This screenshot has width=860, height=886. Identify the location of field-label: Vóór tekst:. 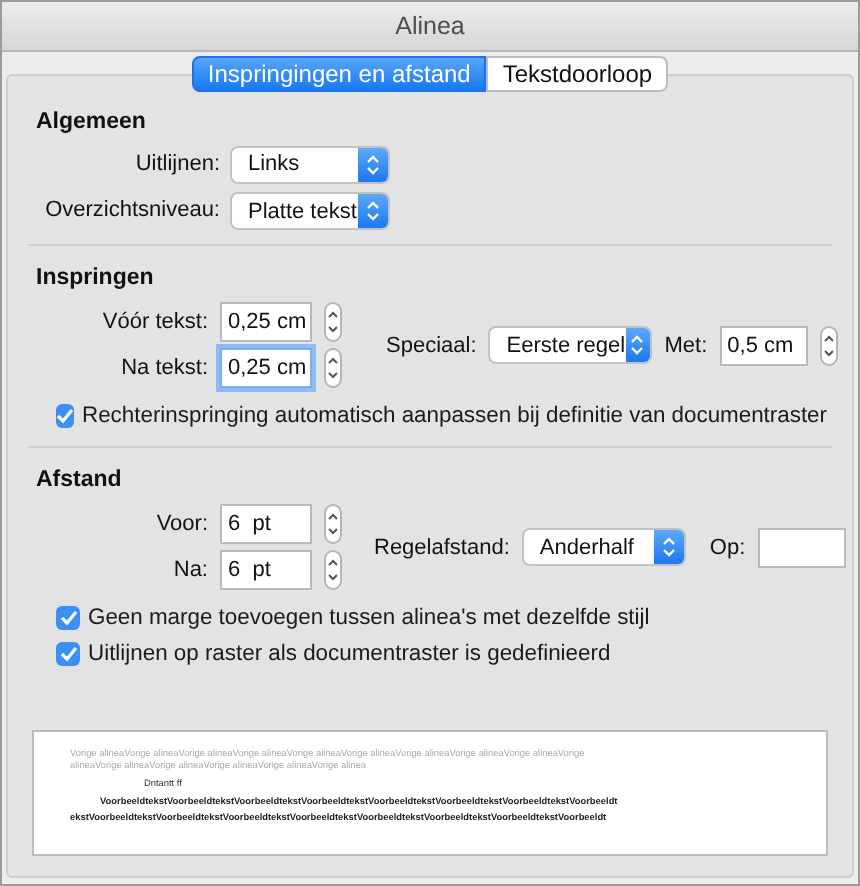
(154, 322).